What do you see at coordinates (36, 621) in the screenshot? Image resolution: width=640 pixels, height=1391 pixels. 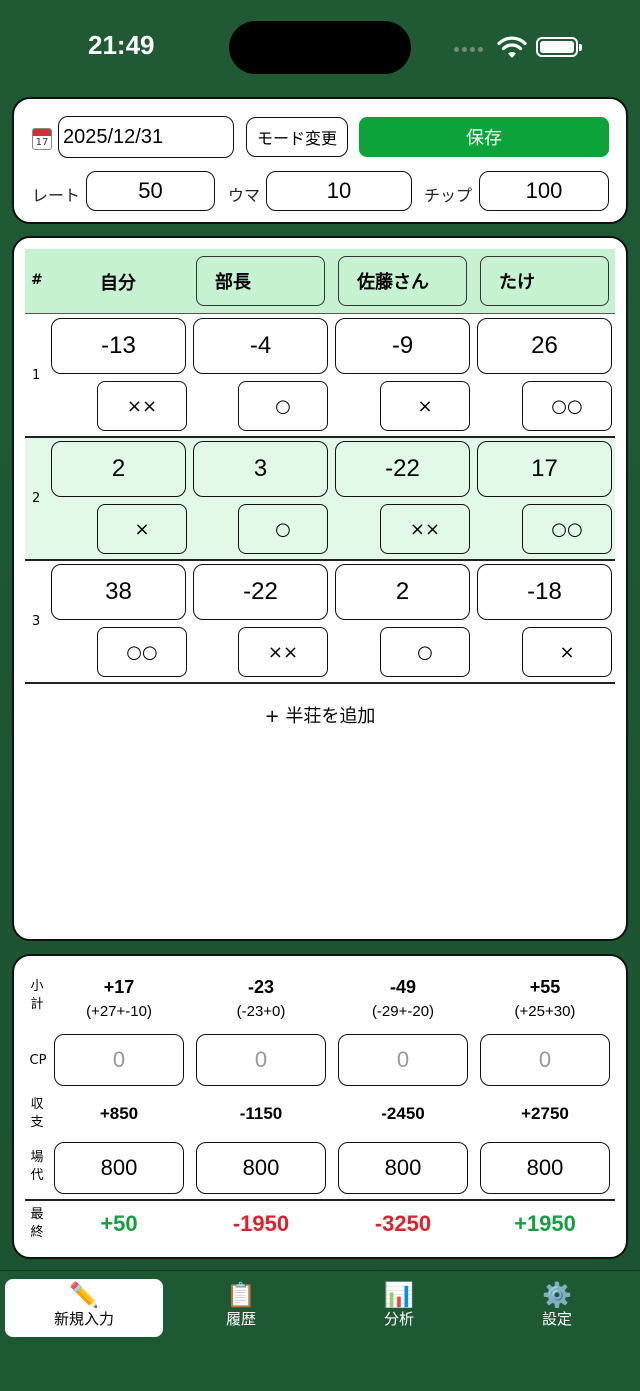 I see `hanchan-number: 3` at bounding box center [36, 621].